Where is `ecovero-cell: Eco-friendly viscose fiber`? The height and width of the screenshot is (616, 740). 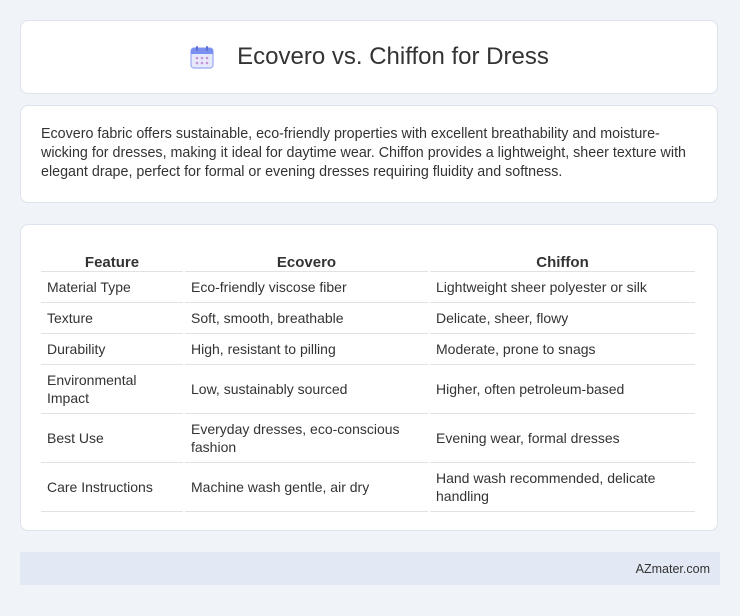
ecovero-cell: Eco-friendly viscose fiber is located at coordinates (306, 287).